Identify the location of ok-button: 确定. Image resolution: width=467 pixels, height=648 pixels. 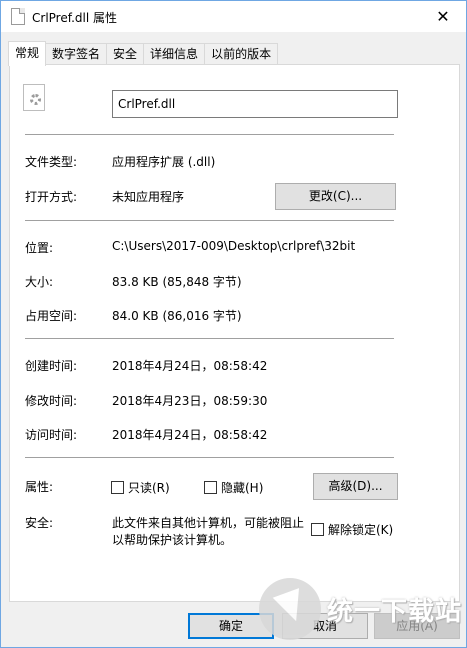
(231, 626).